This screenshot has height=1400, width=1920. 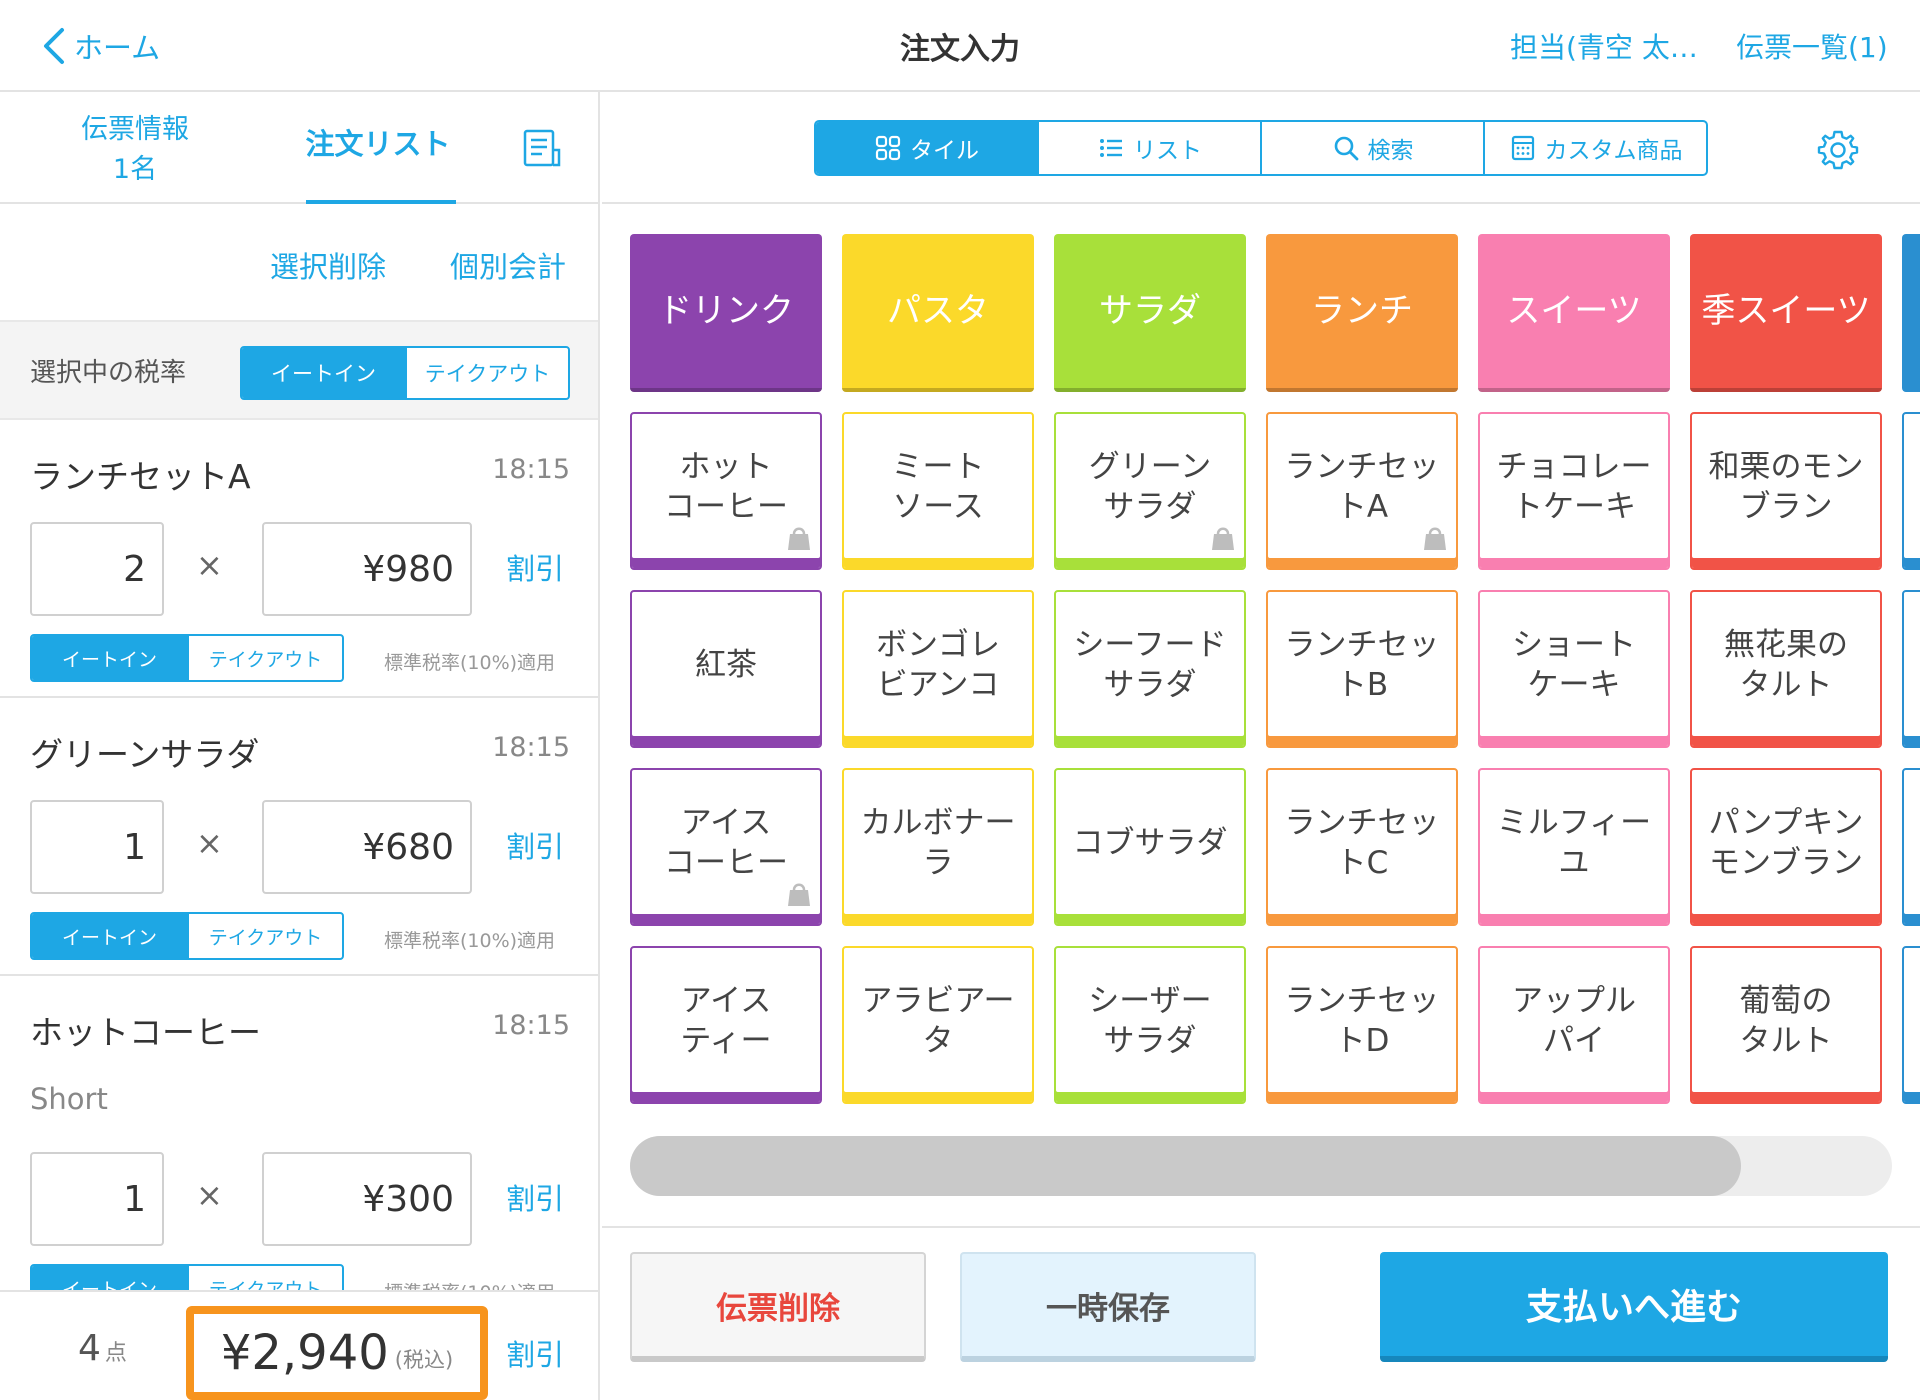 What do you see at coordinates (470, 941) in the screenshot?
I see `tax-note: 標準税率(10%)適用` at bounding box center [470, 941].